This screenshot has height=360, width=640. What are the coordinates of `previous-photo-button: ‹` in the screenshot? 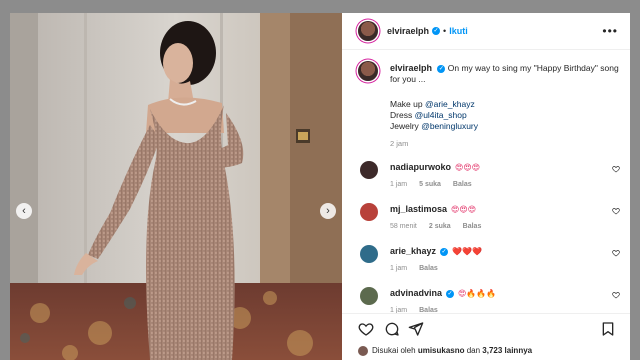 It's located at (24, 211).